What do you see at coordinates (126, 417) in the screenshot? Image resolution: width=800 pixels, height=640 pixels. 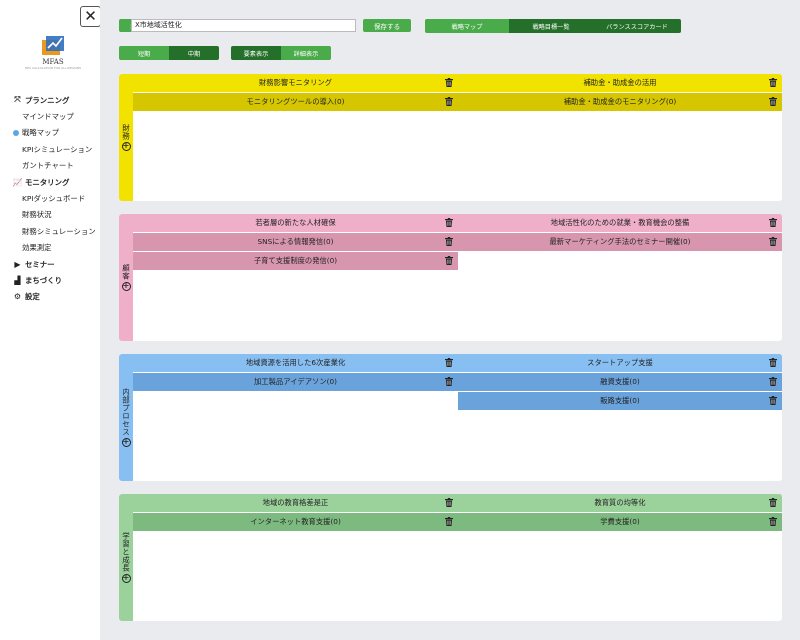 I see `perspective-sidebar: 内部プロセス +` at bounding box center [126, 417].